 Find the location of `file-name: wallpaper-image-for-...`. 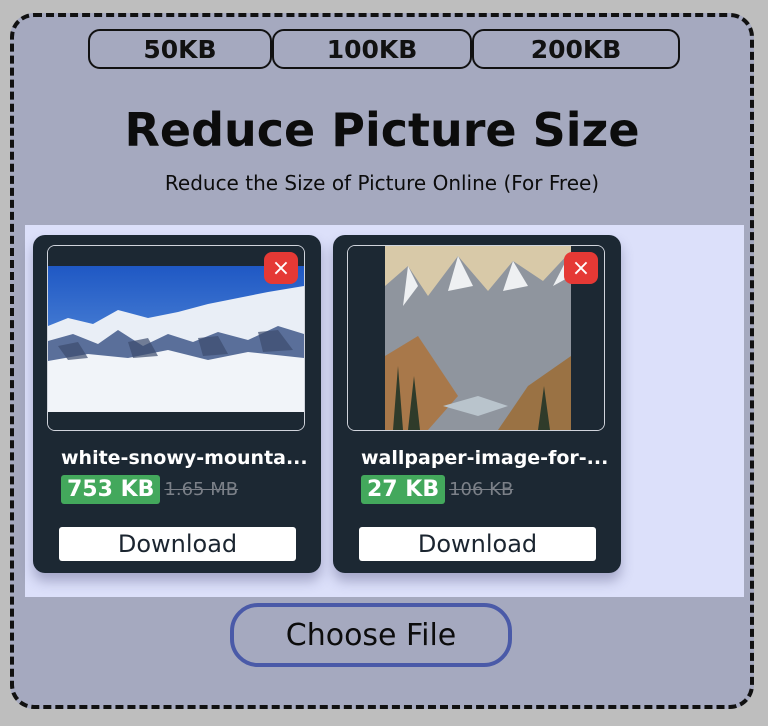

file-name: wallpaper-image-for-... is located at coordinates (485, 458).